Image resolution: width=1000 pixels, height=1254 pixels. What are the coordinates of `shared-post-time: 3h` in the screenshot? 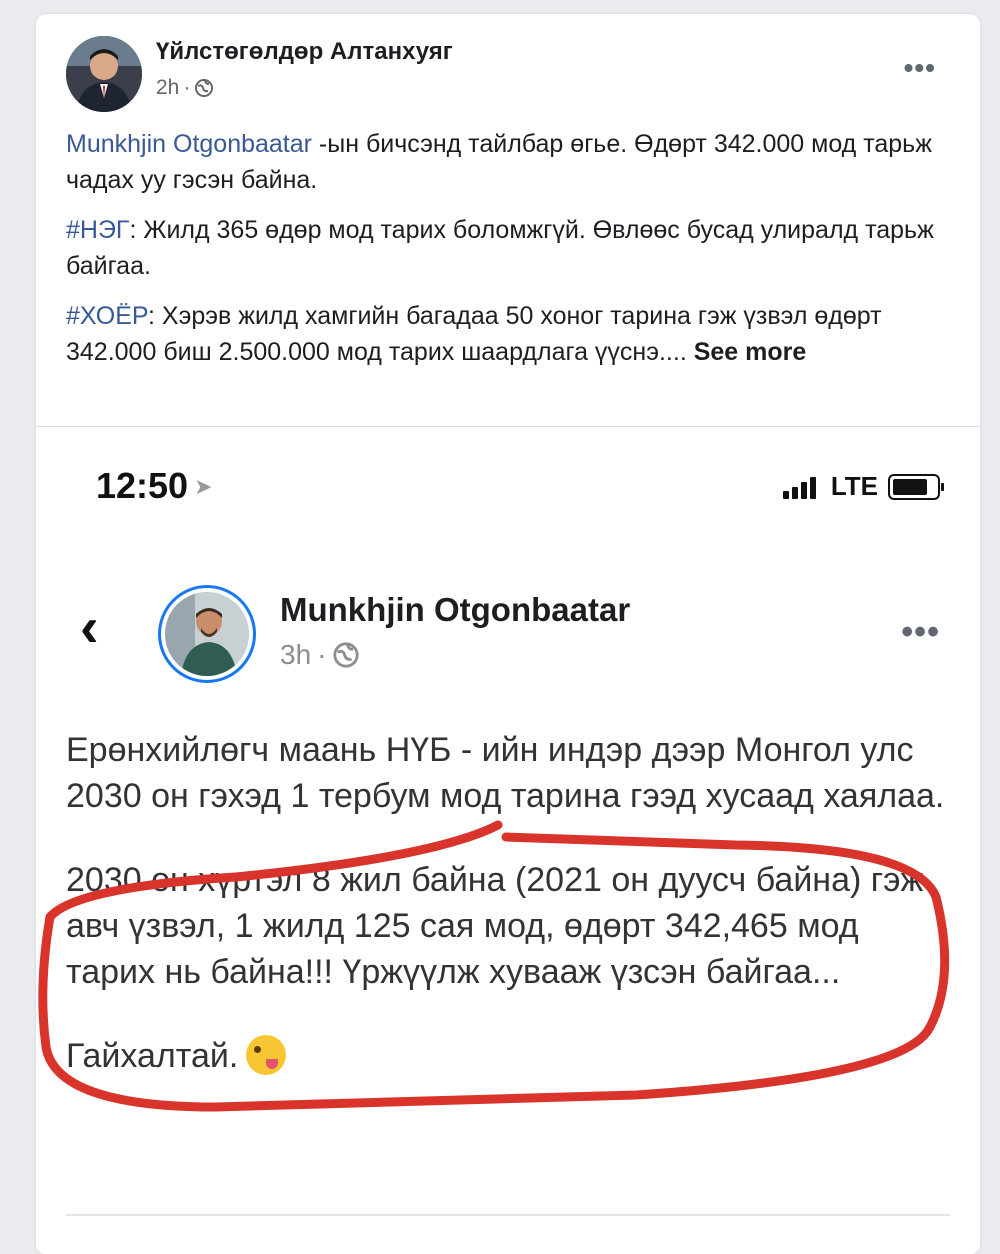 It's located at (296, 654).